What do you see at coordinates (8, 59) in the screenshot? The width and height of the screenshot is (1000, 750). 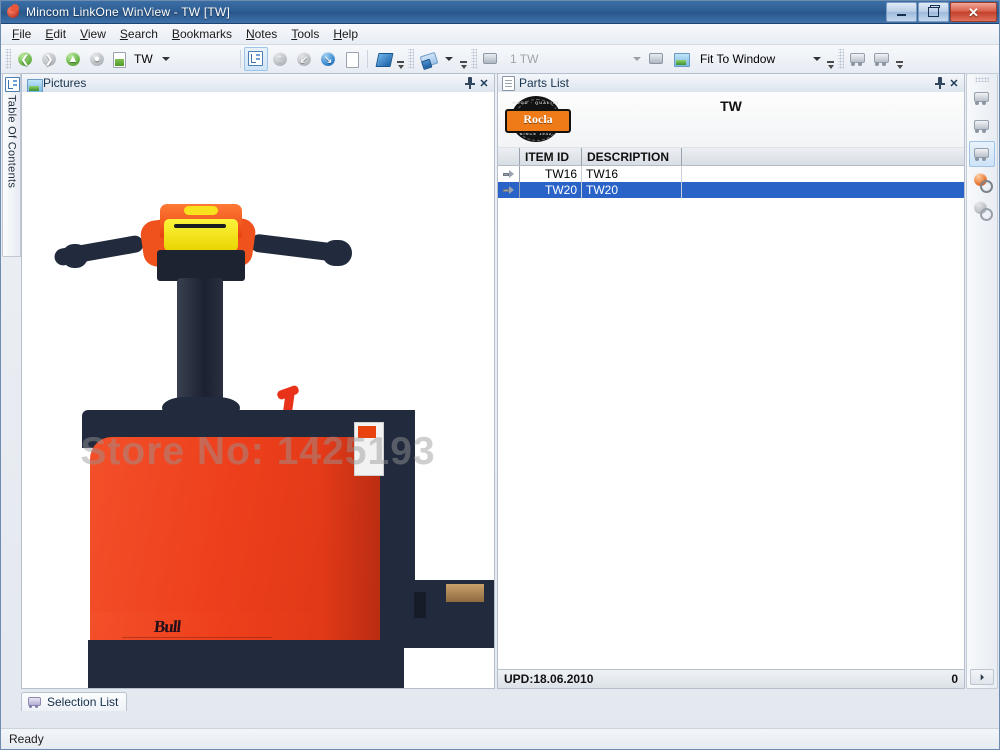 I see `toolbar-grip` at bounding box center [8, 59].